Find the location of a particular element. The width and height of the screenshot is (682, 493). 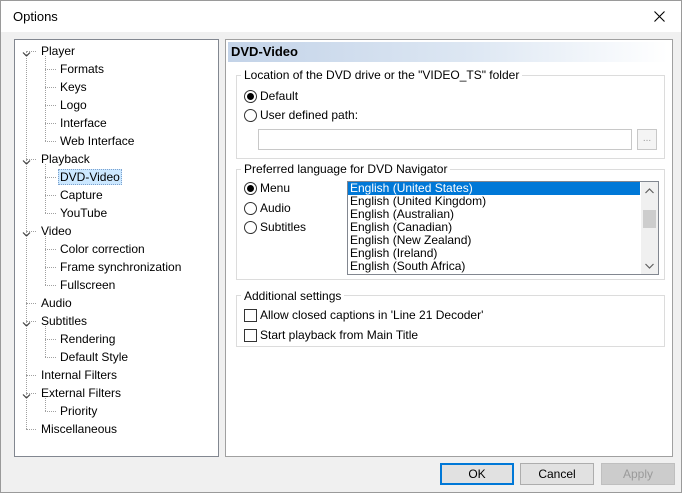

tree-item-label: Logo is located at coordinates (73, 105).